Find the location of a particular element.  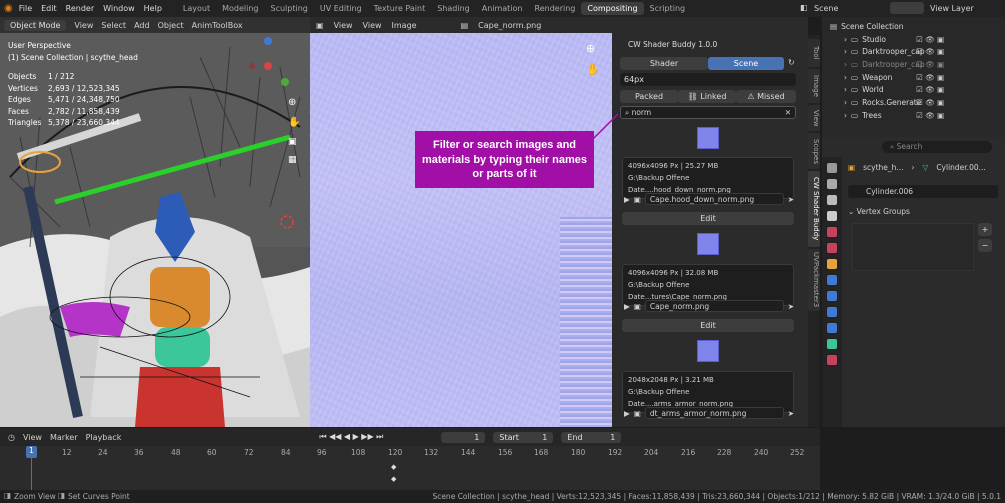

tab-image: Image is located at coordinates (814, 86).